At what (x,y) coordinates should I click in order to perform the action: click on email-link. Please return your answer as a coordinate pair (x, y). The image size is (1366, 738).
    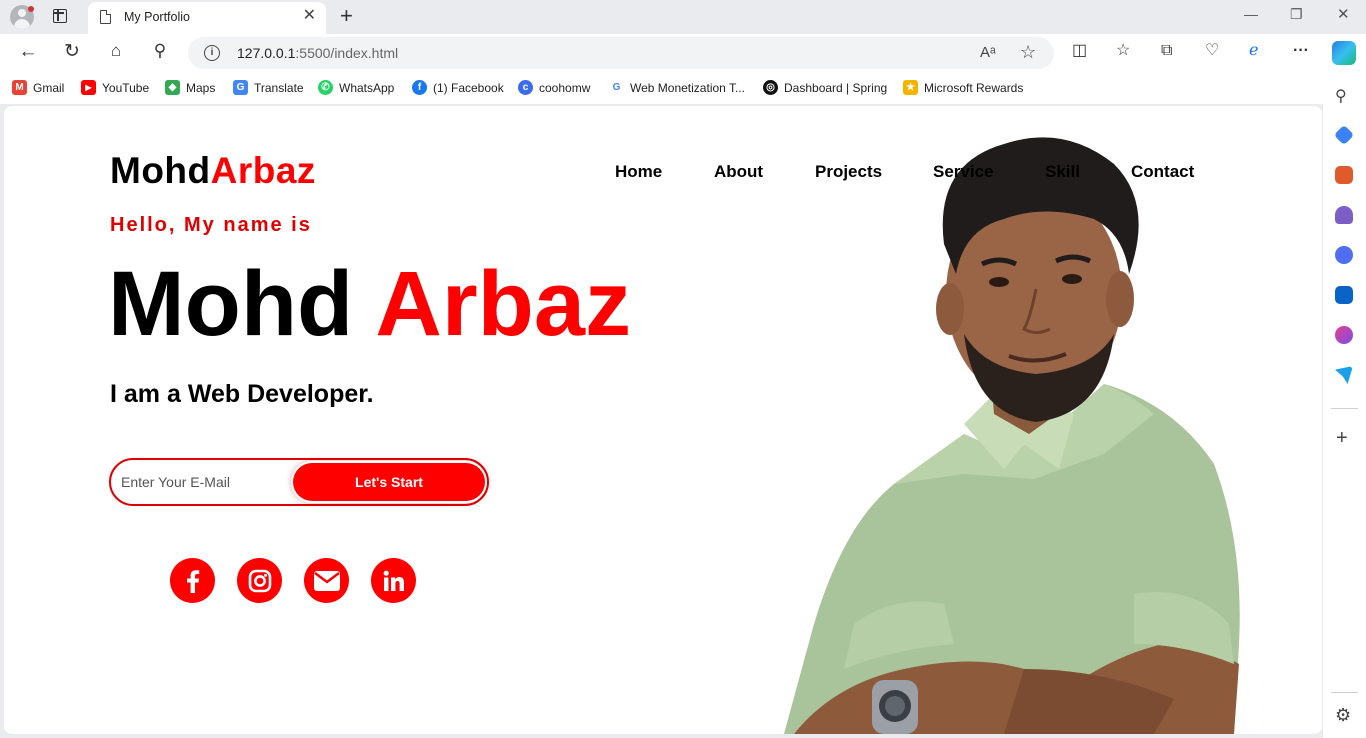
    Looking at the image, I should click on (326, 580).